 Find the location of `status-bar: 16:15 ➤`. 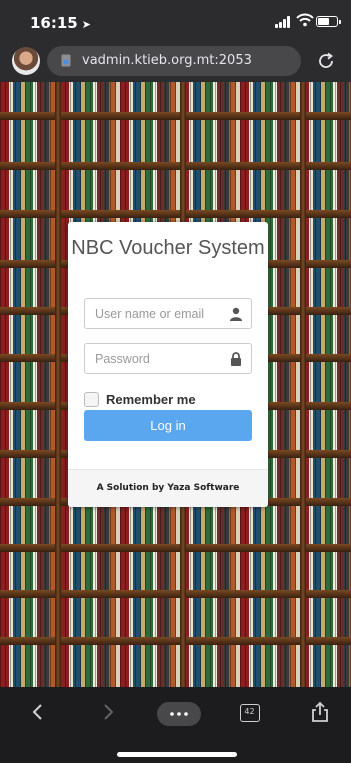

status-bar: 16:15 ➤ is located at coordinates (175, 21).